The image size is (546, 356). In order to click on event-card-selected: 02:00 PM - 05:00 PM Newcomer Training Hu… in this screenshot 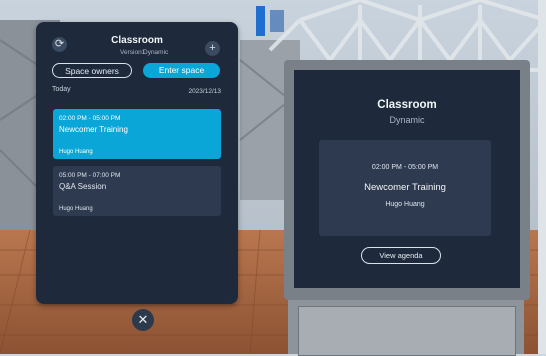, I will do `click(137, 134)`.